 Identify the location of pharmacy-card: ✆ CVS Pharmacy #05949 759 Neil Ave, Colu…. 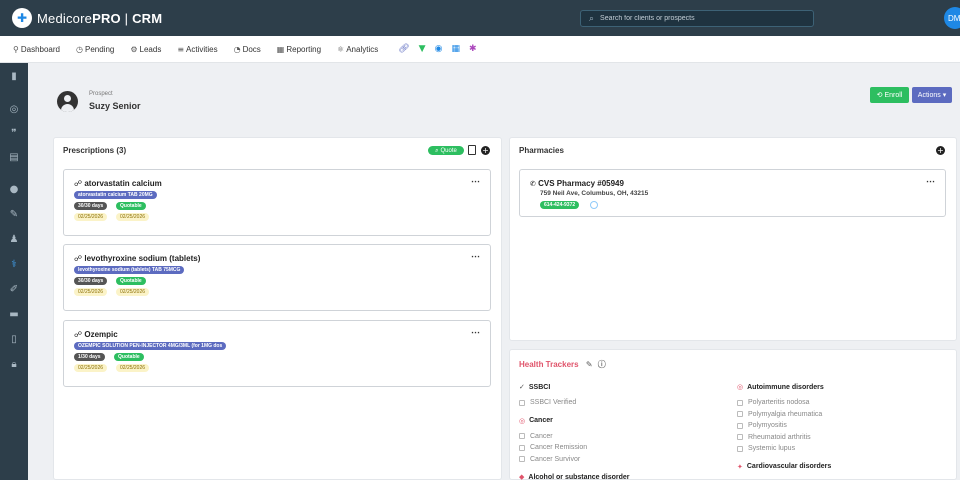
(732, 193).